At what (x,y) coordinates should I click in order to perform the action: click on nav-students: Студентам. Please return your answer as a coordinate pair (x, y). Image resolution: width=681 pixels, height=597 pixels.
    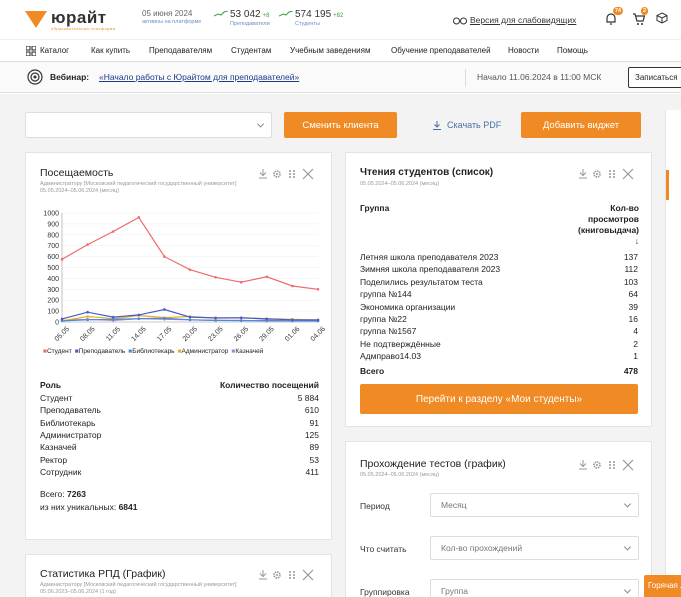
    Looking at the image, I should click on (251, 50).